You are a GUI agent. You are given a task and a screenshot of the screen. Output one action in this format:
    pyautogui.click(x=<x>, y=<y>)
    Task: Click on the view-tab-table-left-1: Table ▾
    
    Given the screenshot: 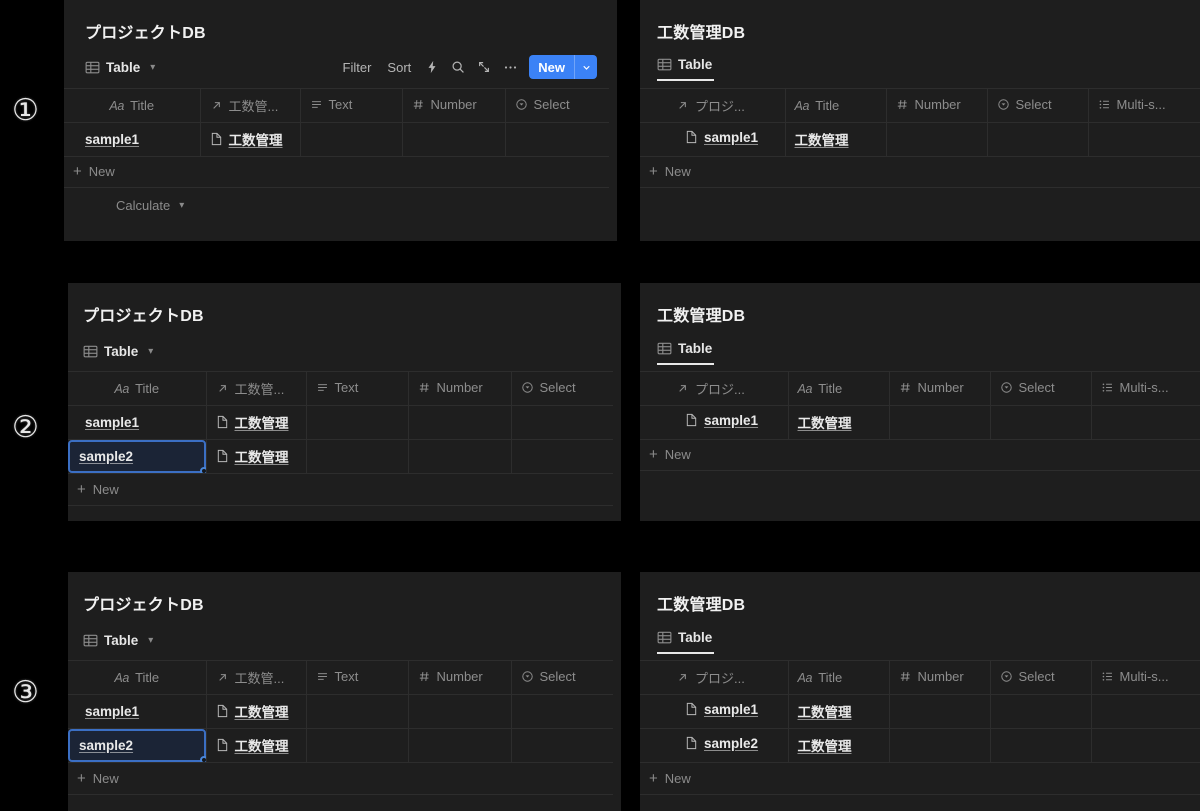 What is the action you would take?
    pyautogui.click(x=121, y=67)
    